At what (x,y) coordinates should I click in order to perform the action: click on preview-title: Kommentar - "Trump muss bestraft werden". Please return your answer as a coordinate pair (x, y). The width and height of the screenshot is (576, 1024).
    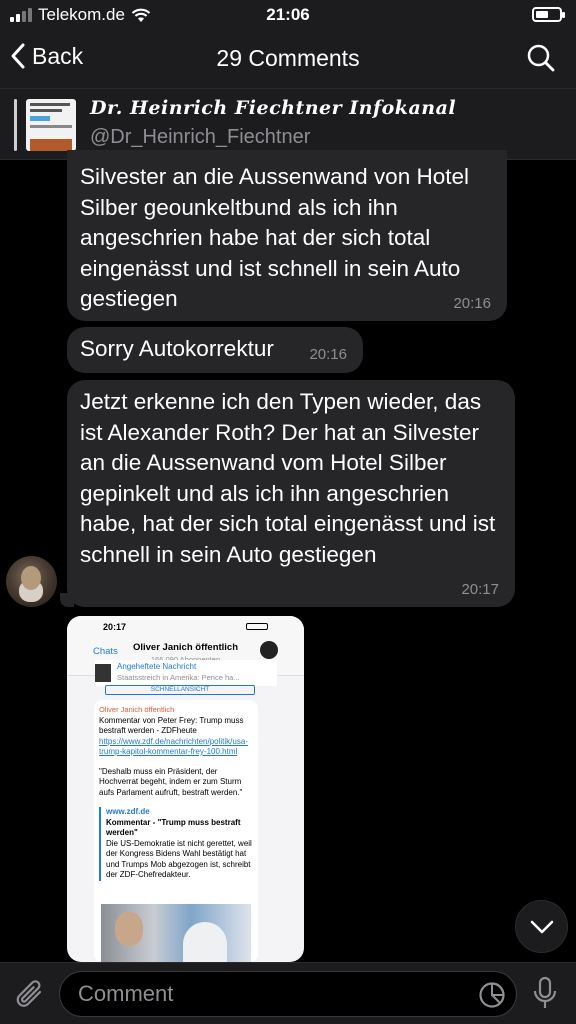
    Looking at the image, I should click on (173, 827).